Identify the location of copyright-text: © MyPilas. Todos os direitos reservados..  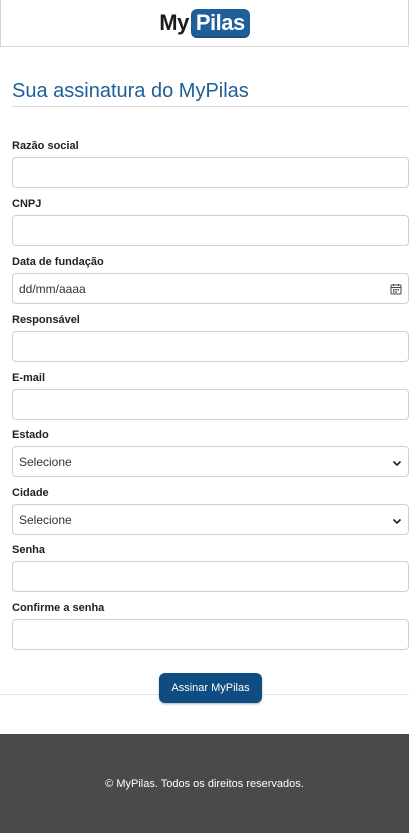
(204, 783).